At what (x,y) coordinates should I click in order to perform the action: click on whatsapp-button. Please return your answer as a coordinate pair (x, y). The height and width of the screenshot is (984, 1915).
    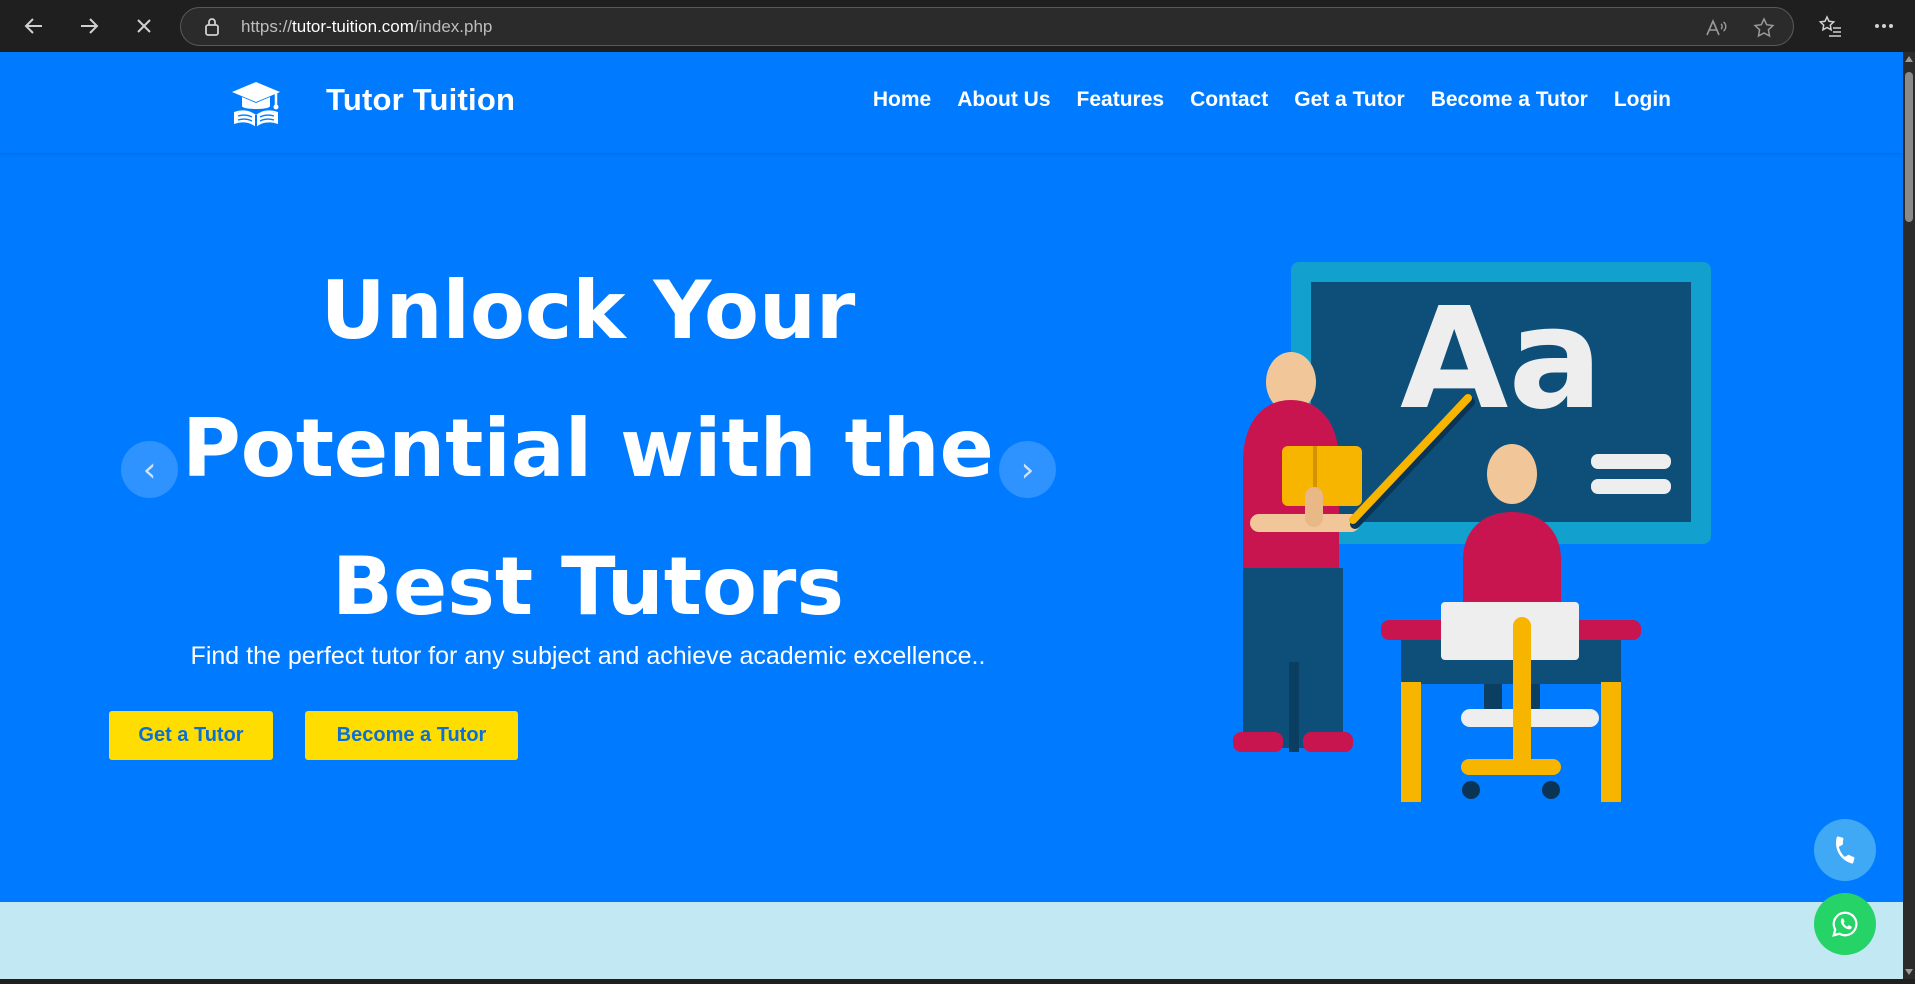
    Looking at the image, I should click on (1845, 924).